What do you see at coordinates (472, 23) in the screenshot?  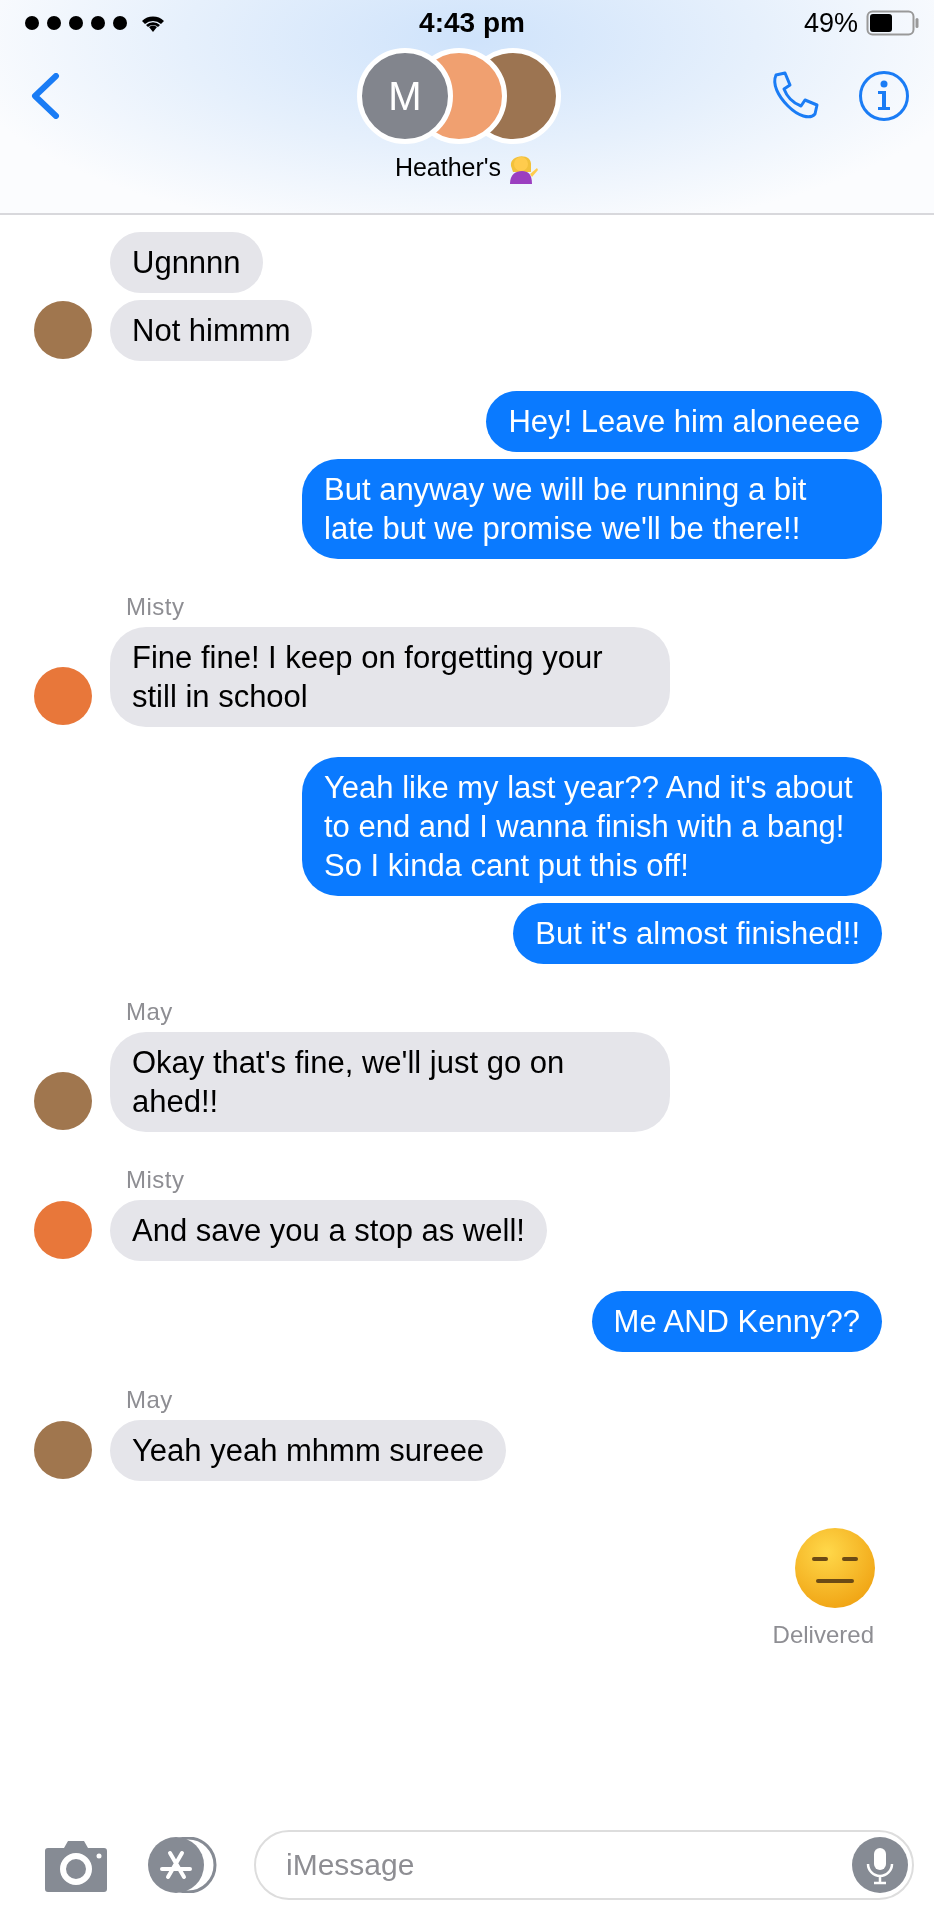 I see `status-time: 4:43 pm` at bounding box center [472, 23].